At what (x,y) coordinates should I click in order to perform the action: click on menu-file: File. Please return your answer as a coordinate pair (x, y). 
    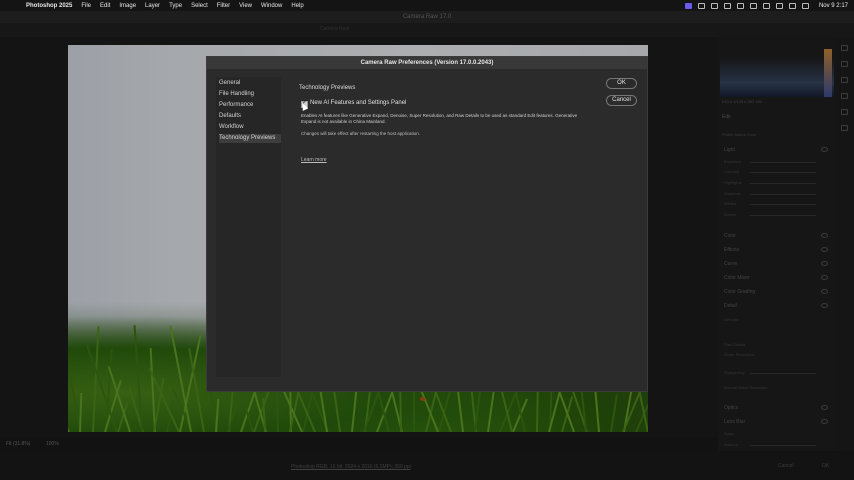
    Looking at the image, I should click on (86, 6).